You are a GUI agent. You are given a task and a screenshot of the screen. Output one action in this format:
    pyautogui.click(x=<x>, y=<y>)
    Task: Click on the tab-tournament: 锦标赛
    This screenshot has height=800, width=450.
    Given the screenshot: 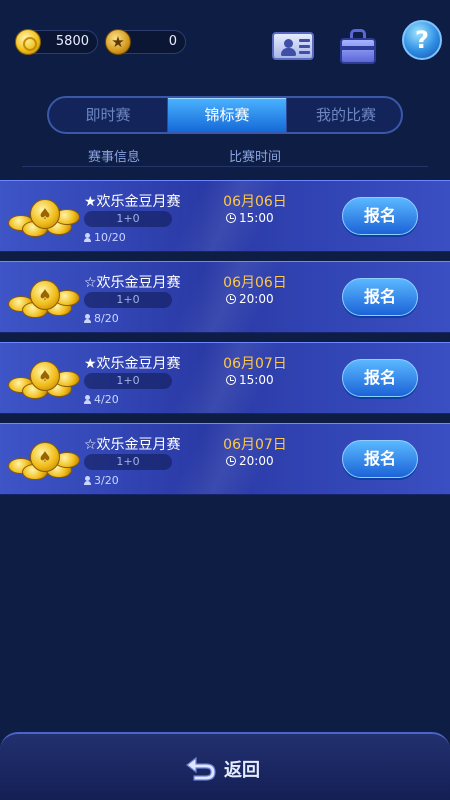 What is the action you would take?
    pyautogui.click(x=227, y=115)
    